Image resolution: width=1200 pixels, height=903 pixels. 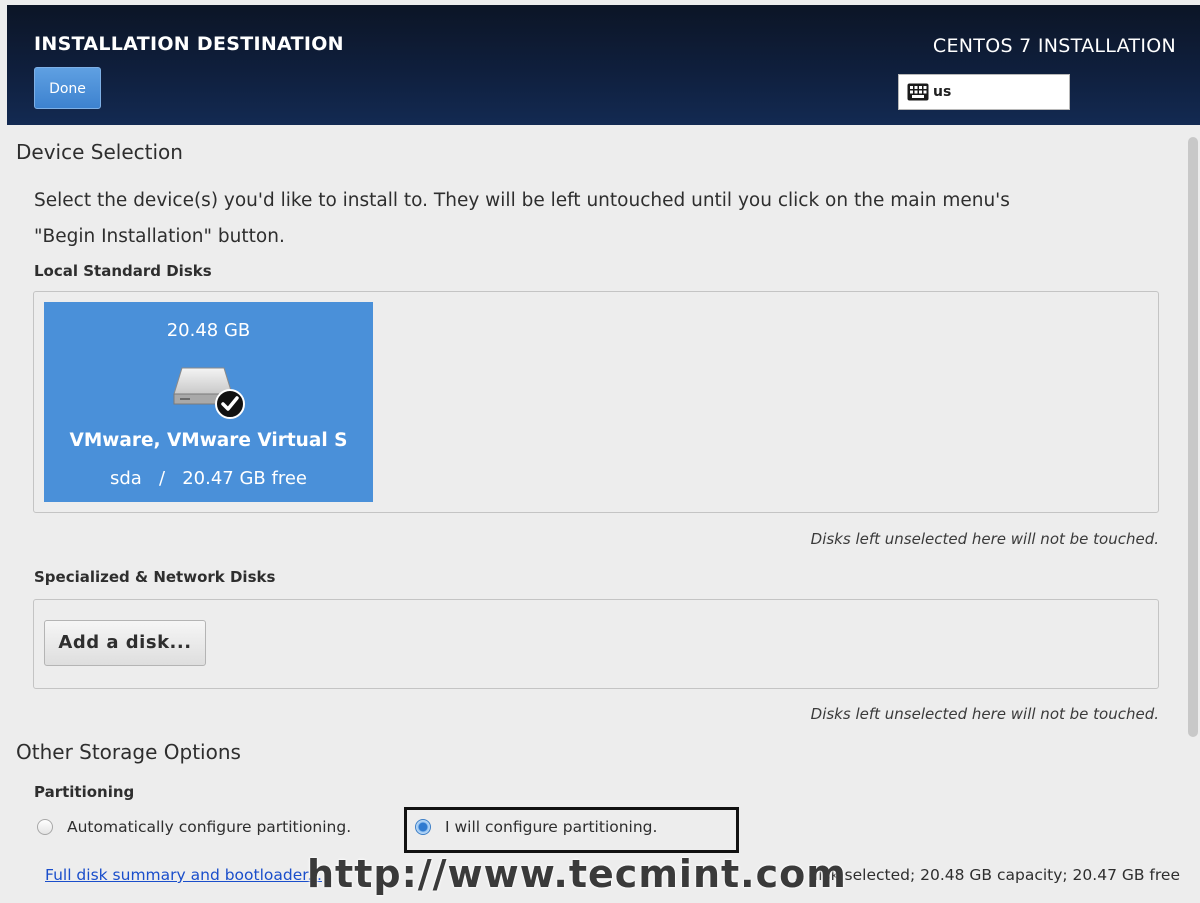 I want to click on keyboard-layout-label: us, so click(x=942, y=92).